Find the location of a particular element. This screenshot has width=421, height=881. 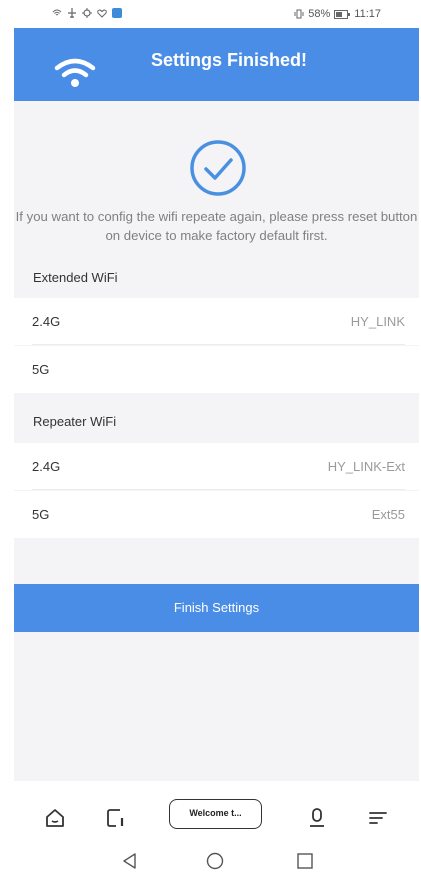

vibrate-icon is located at coordinates (299, 14).